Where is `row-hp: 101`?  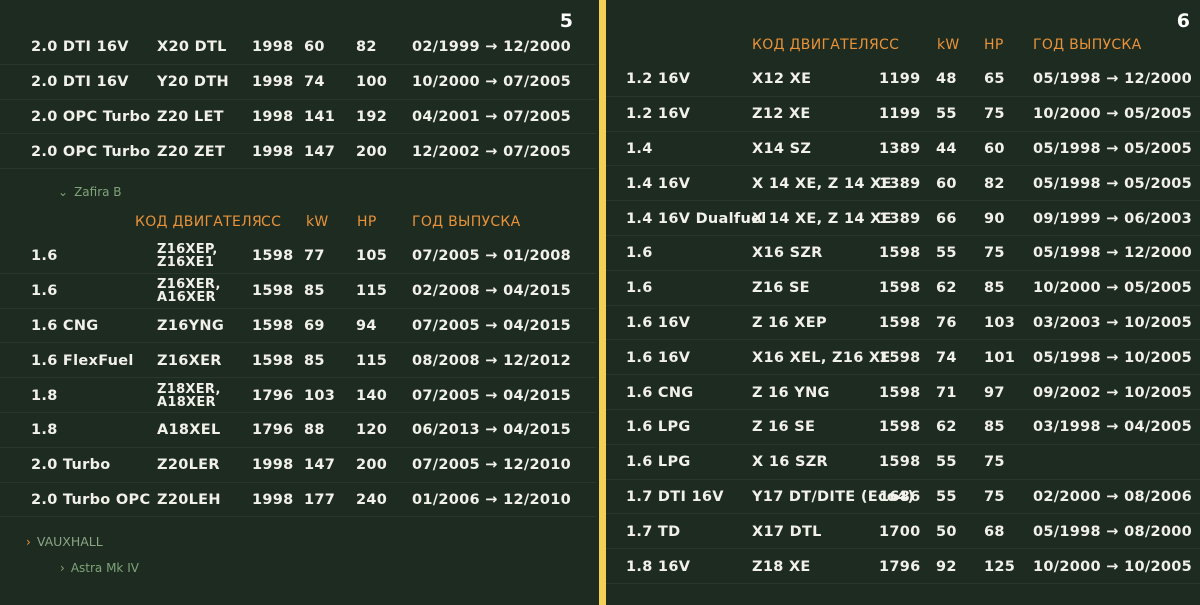 row-hp: 101 is located at coordinates (1000, 357).